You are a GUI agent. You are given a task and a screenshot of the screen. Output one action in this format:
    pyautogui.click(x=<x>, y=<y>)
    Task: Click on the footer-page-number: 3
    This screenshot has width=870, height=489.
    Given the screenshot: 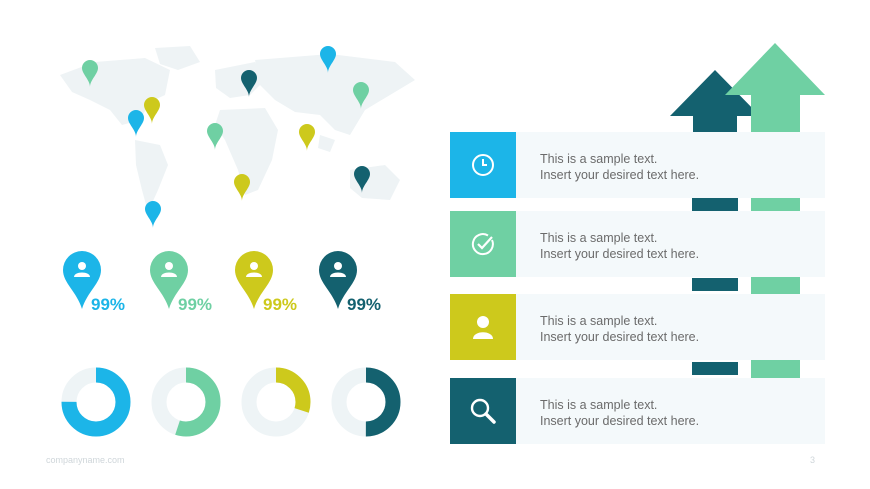 What is the action you would take?
    pyautogui.click(x=813, y=460)
    